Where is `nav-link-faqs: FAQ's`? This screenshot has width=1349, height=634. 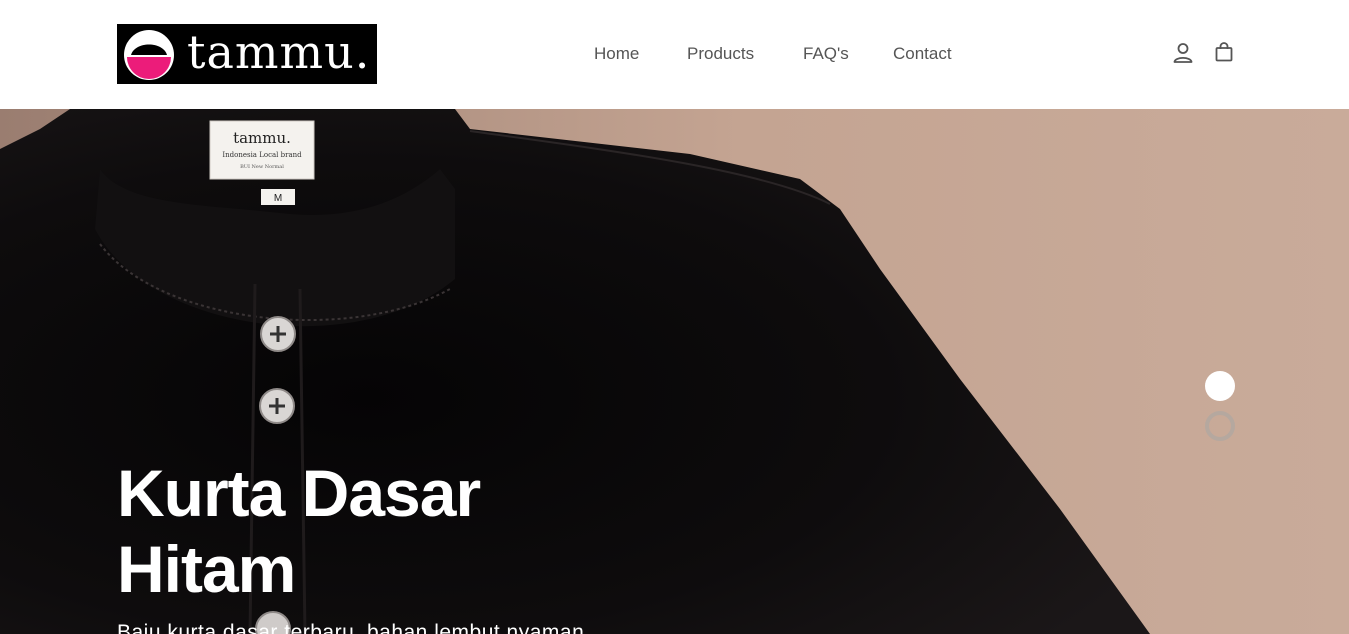
nav-link-faqs: FAQ's is located at coordinates (826, 54).